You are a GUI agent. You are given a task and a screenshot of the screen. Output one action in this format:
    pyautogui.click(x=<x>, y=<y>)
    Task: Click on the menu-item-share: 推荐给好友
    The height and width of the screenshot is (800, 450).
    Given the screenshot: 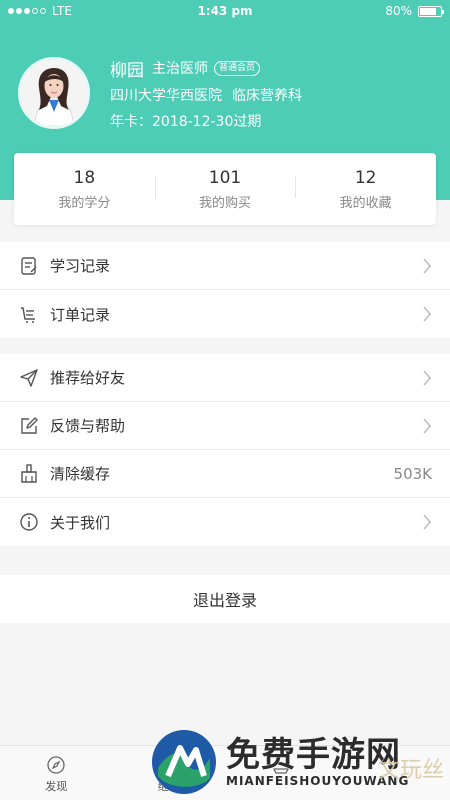 What is the action you would take?
    pyautogui.click(x=225, y=378)
    